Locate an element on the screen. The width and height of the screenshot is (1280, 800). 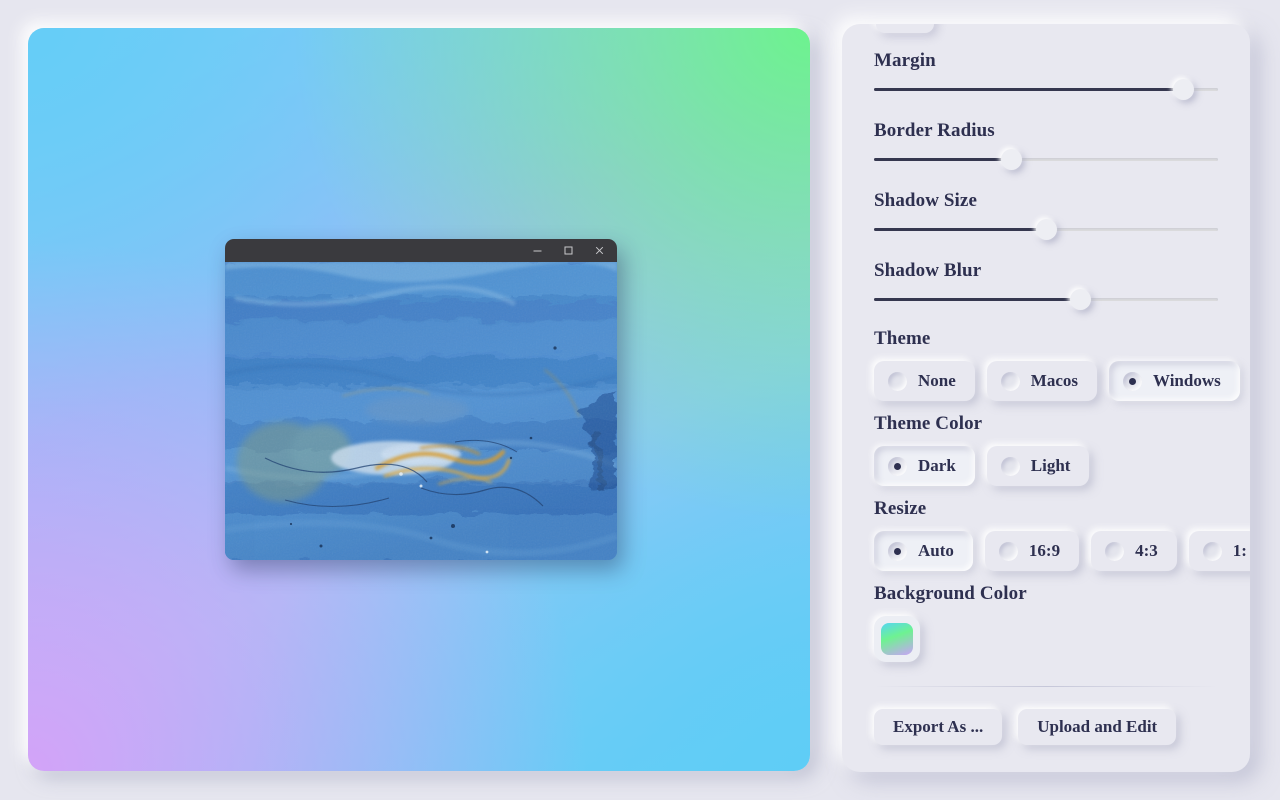
mock-window-screenshot is located at coordinates (421, 411).